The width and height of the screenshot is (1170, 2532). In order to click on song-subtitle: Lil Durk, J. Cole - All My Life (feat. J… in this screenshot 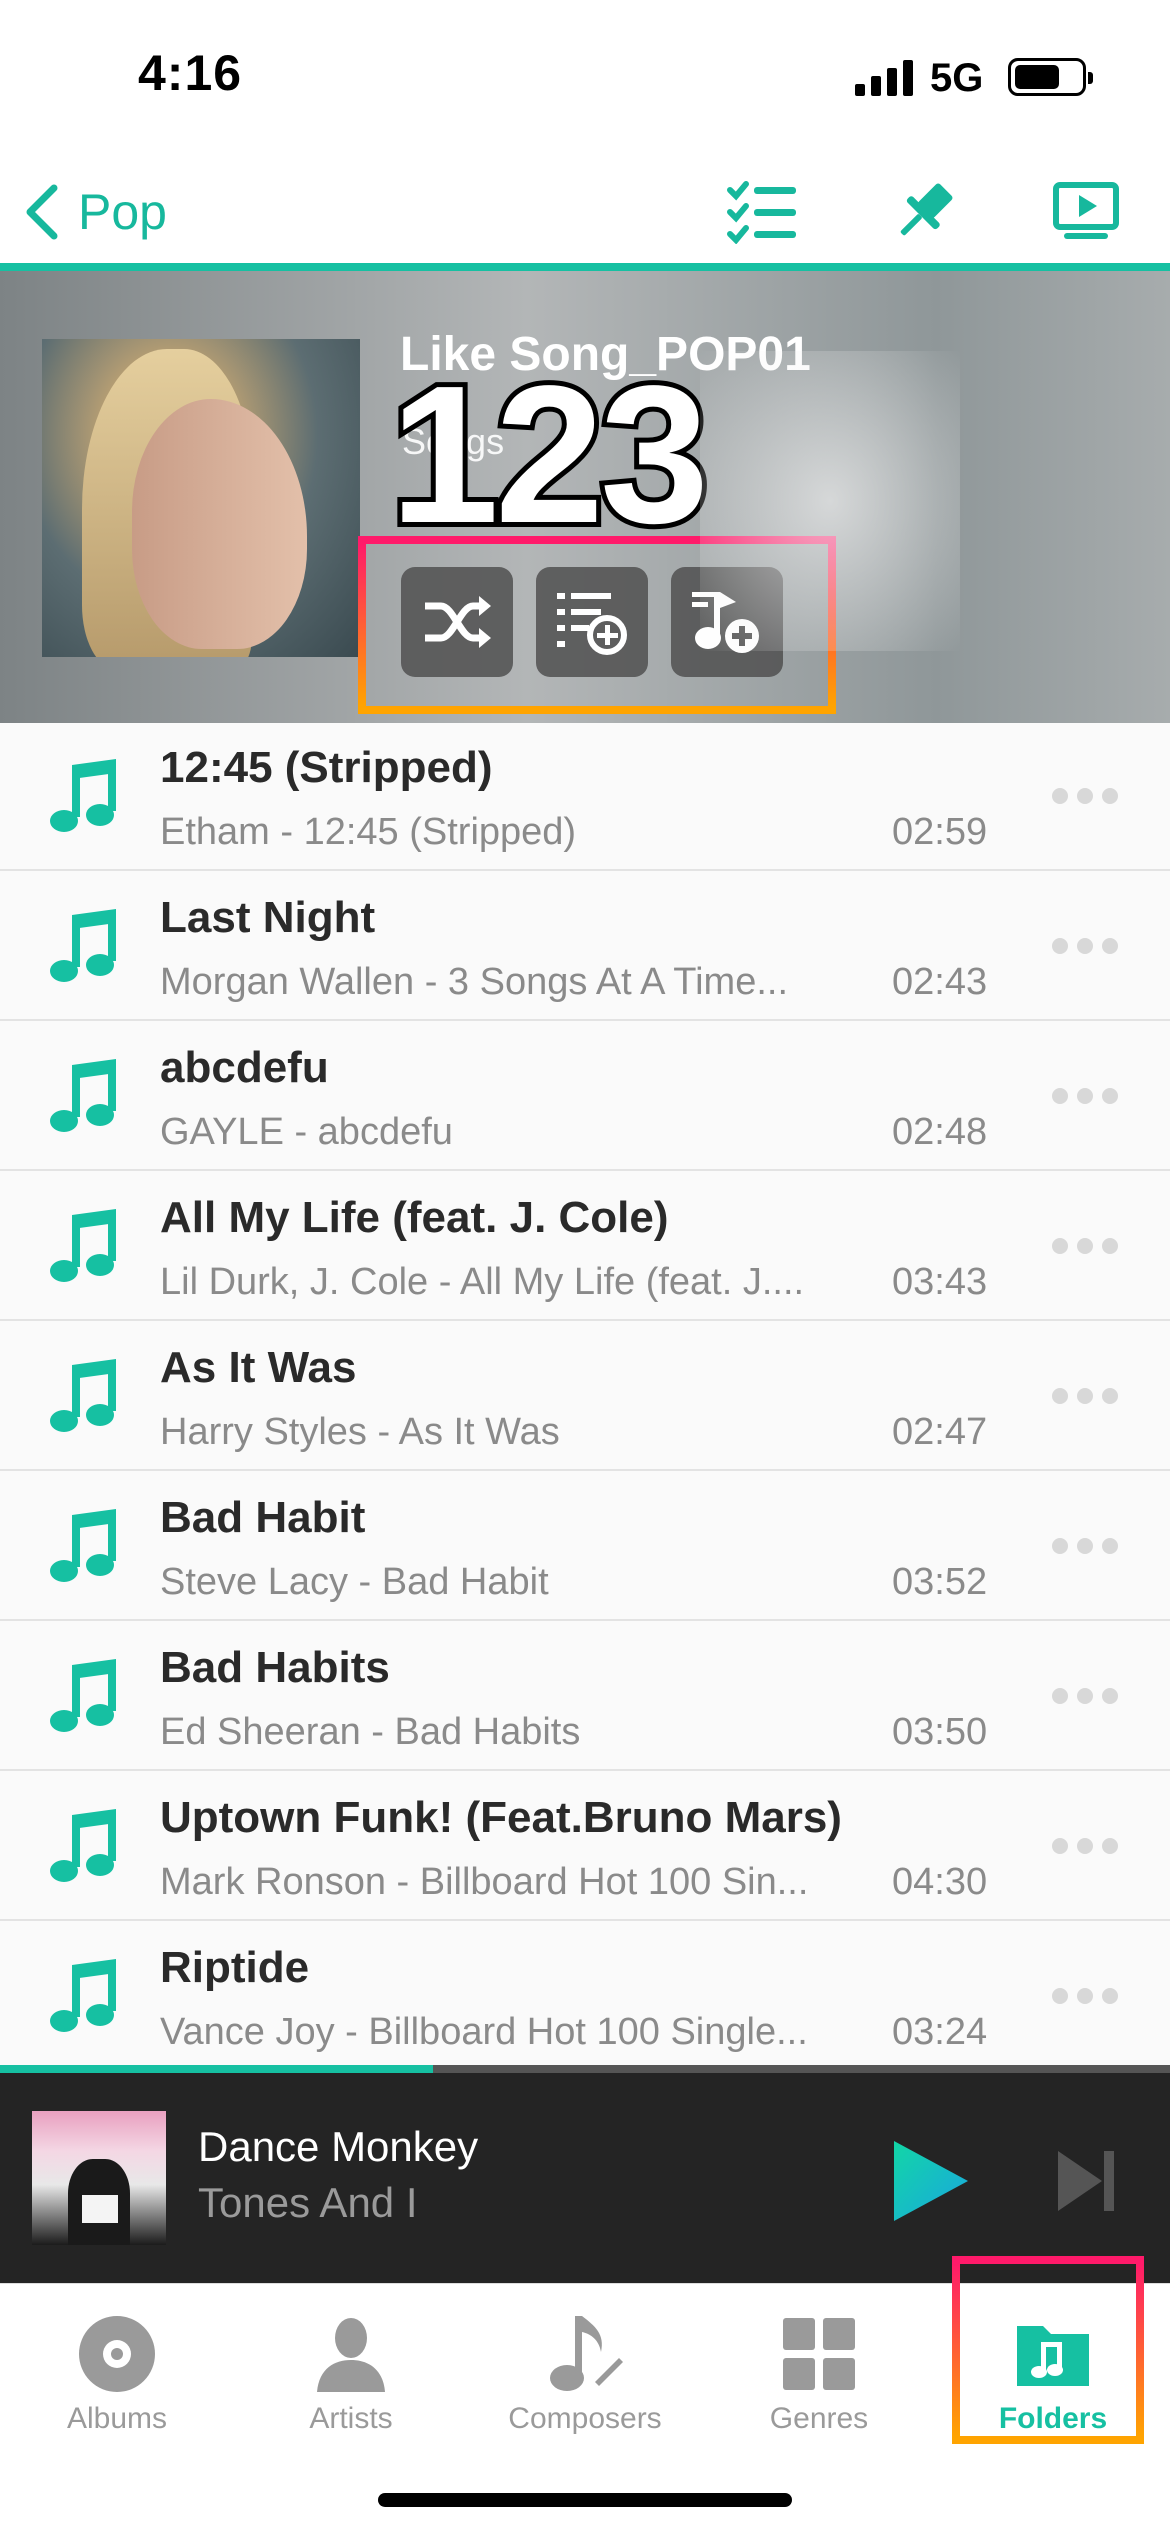, I will do `click(482, 1282)`.